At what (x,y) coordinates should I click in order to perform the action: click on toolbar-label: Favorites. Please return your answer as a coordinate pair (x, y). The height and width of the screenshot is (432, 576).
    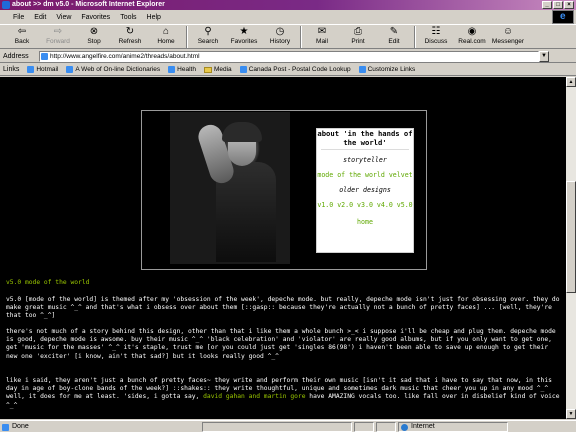
    Looking at the image, I should click on (244, 41).